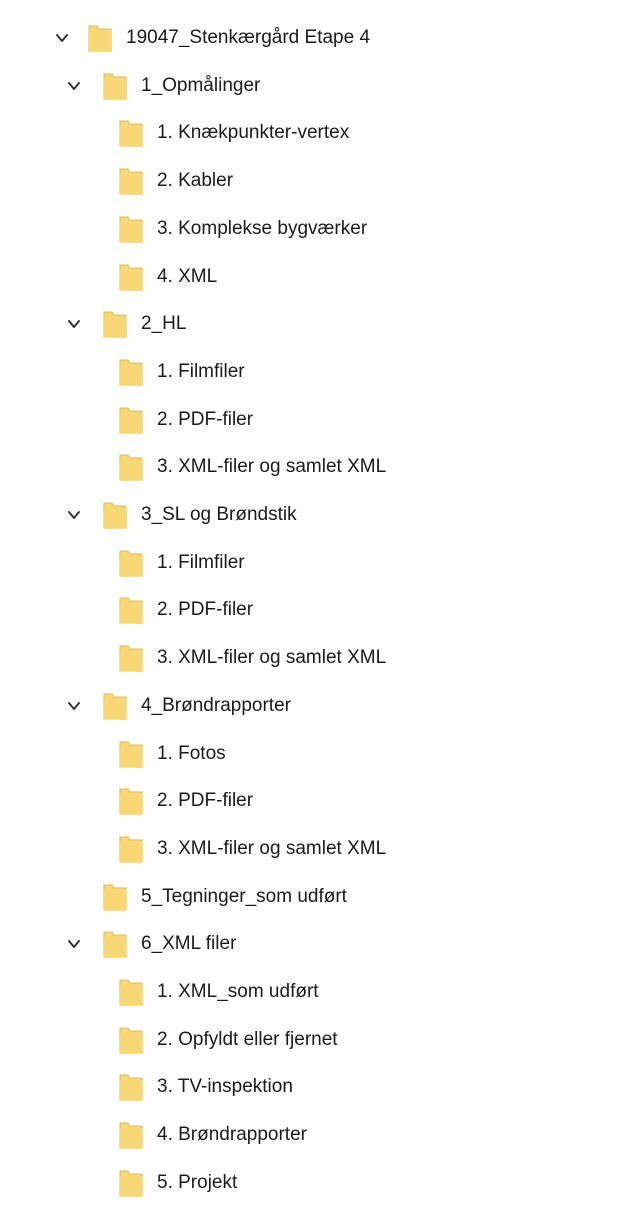 The width and height of the screenshot is (620, 1208). What do you see at coordinates (253, 133) in the screenshot?
I see `tree-item-label: 1. Knækpunkter-vertex` at bounding box center [253, 133].